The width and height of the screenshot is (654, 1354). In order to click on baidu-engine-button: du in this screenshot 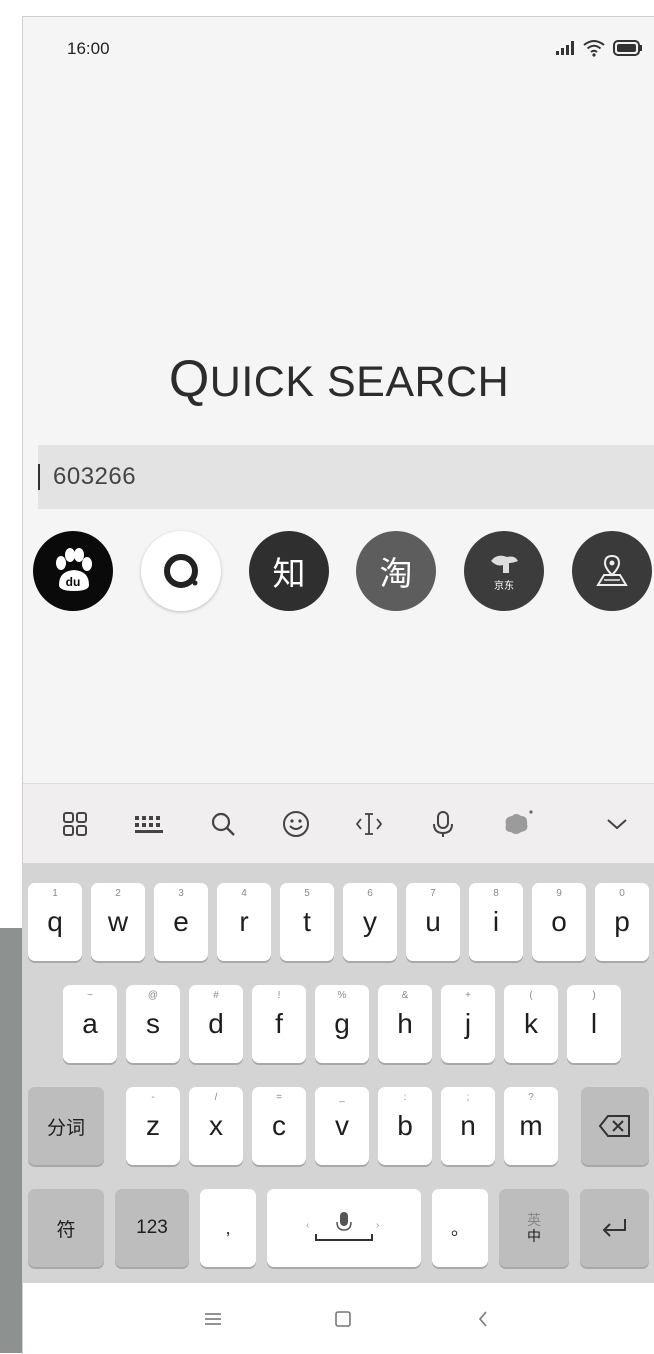, I will do `click(73, 571)`.